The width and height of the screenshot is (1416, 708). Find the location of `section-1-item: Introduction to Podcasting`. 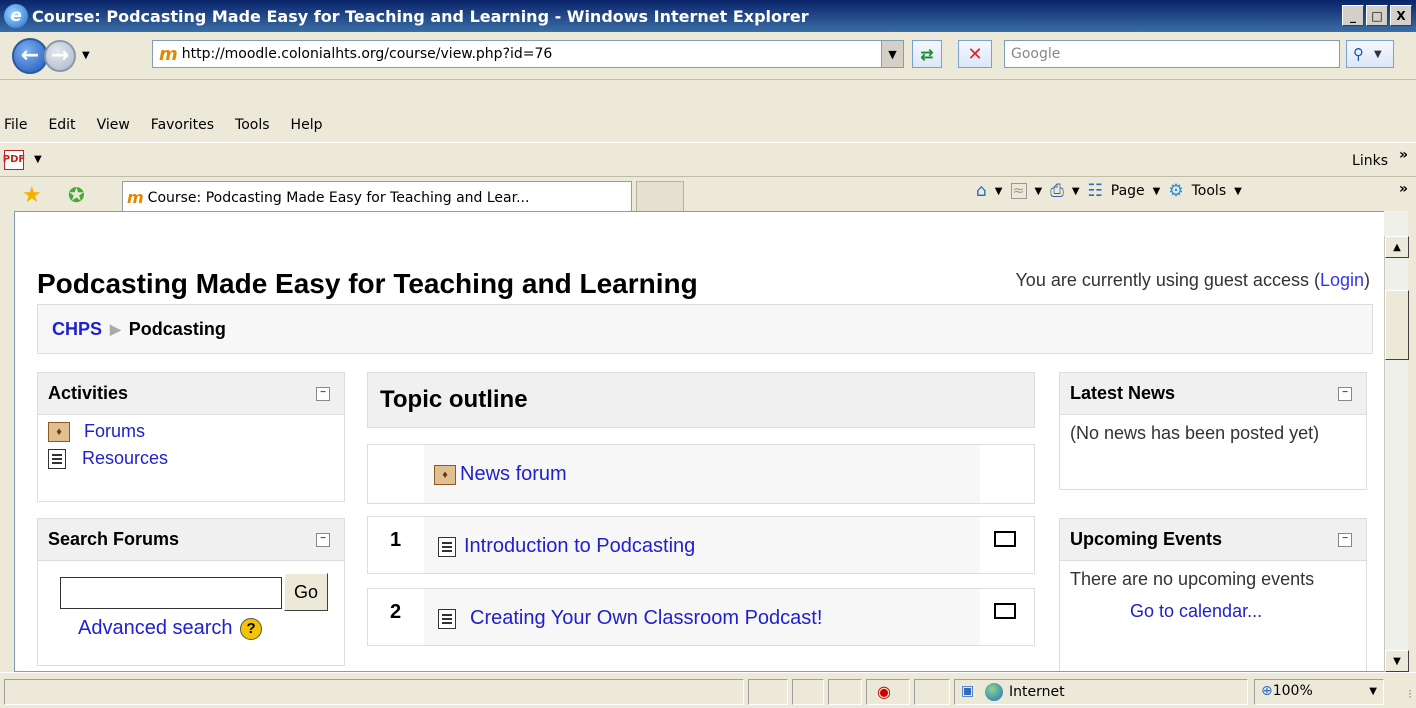

section-1-item: Introduction to Podcasting is located at coordinates (566, 546).